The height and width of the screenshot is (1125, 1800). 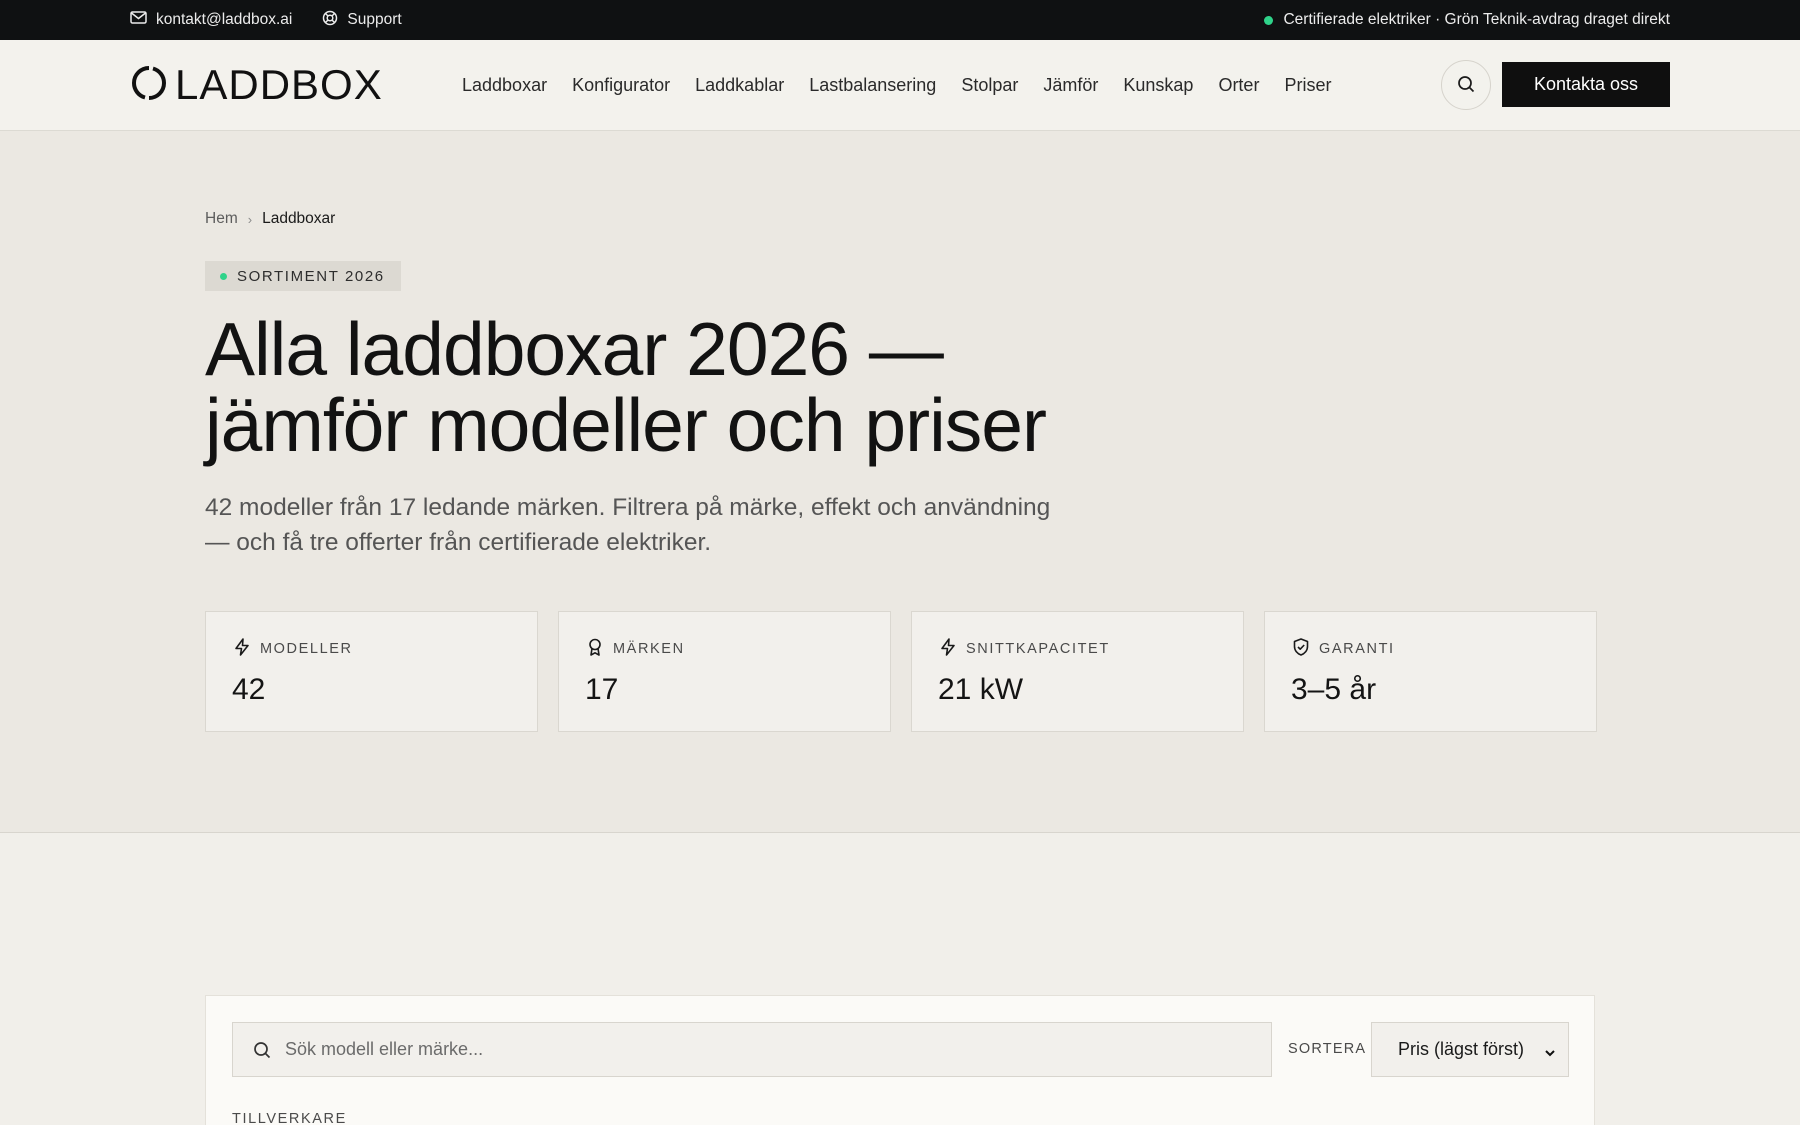 I want to click on stat-card-garanti: GARANTI 3–5 år, so click(x=1430, y=671).